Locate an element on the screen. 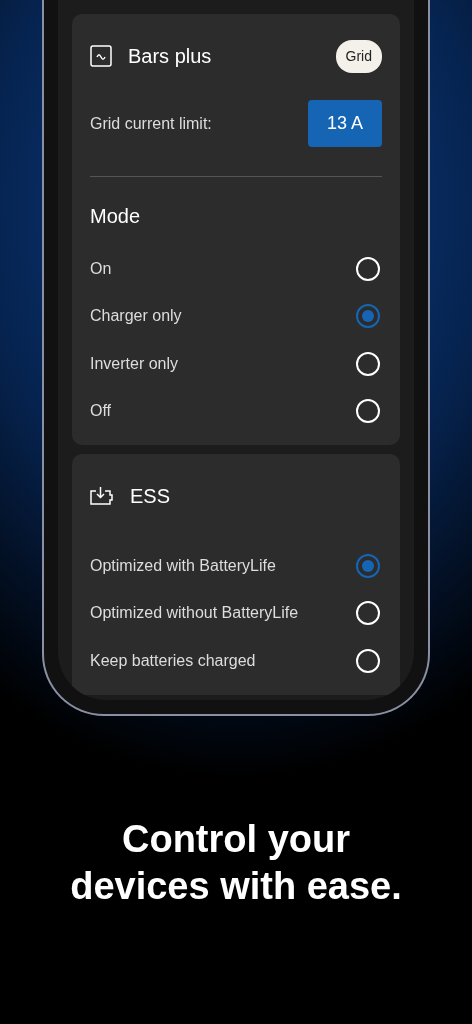 This screenshot has height=1024, width=472. option-label: Inverter only is located at coordinates (134, 363).